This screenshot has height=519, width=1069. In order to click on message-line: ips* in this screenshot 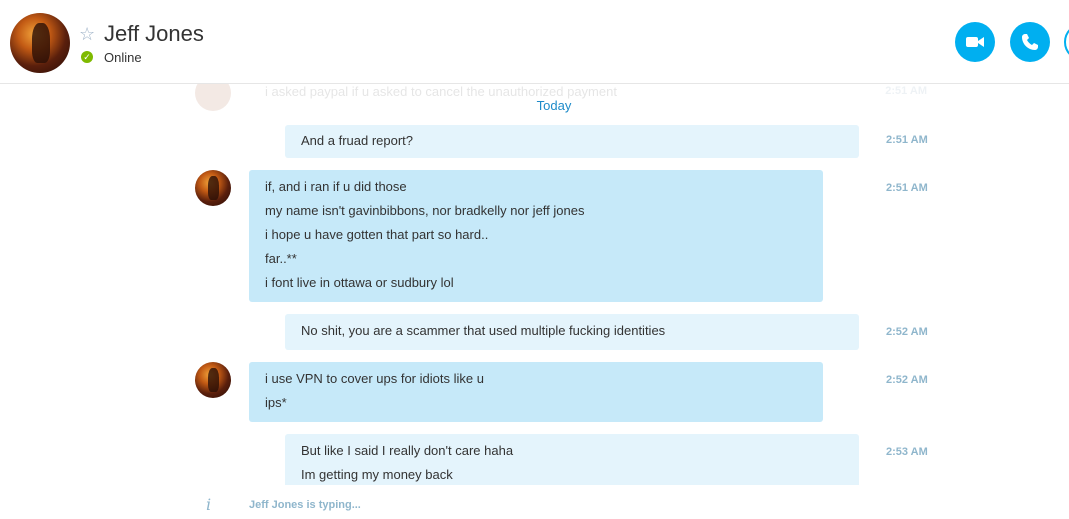, I will do `click(276, 402)`.